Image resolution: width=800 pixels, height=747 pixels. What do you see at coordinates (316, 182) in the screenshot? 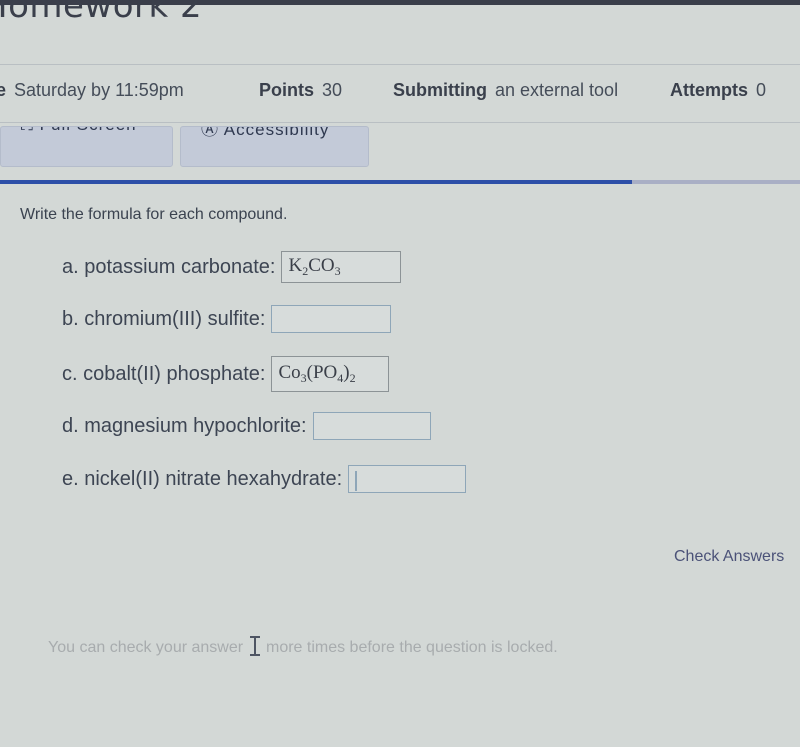
I see `progress-fill` at bounding box center [316, 182].